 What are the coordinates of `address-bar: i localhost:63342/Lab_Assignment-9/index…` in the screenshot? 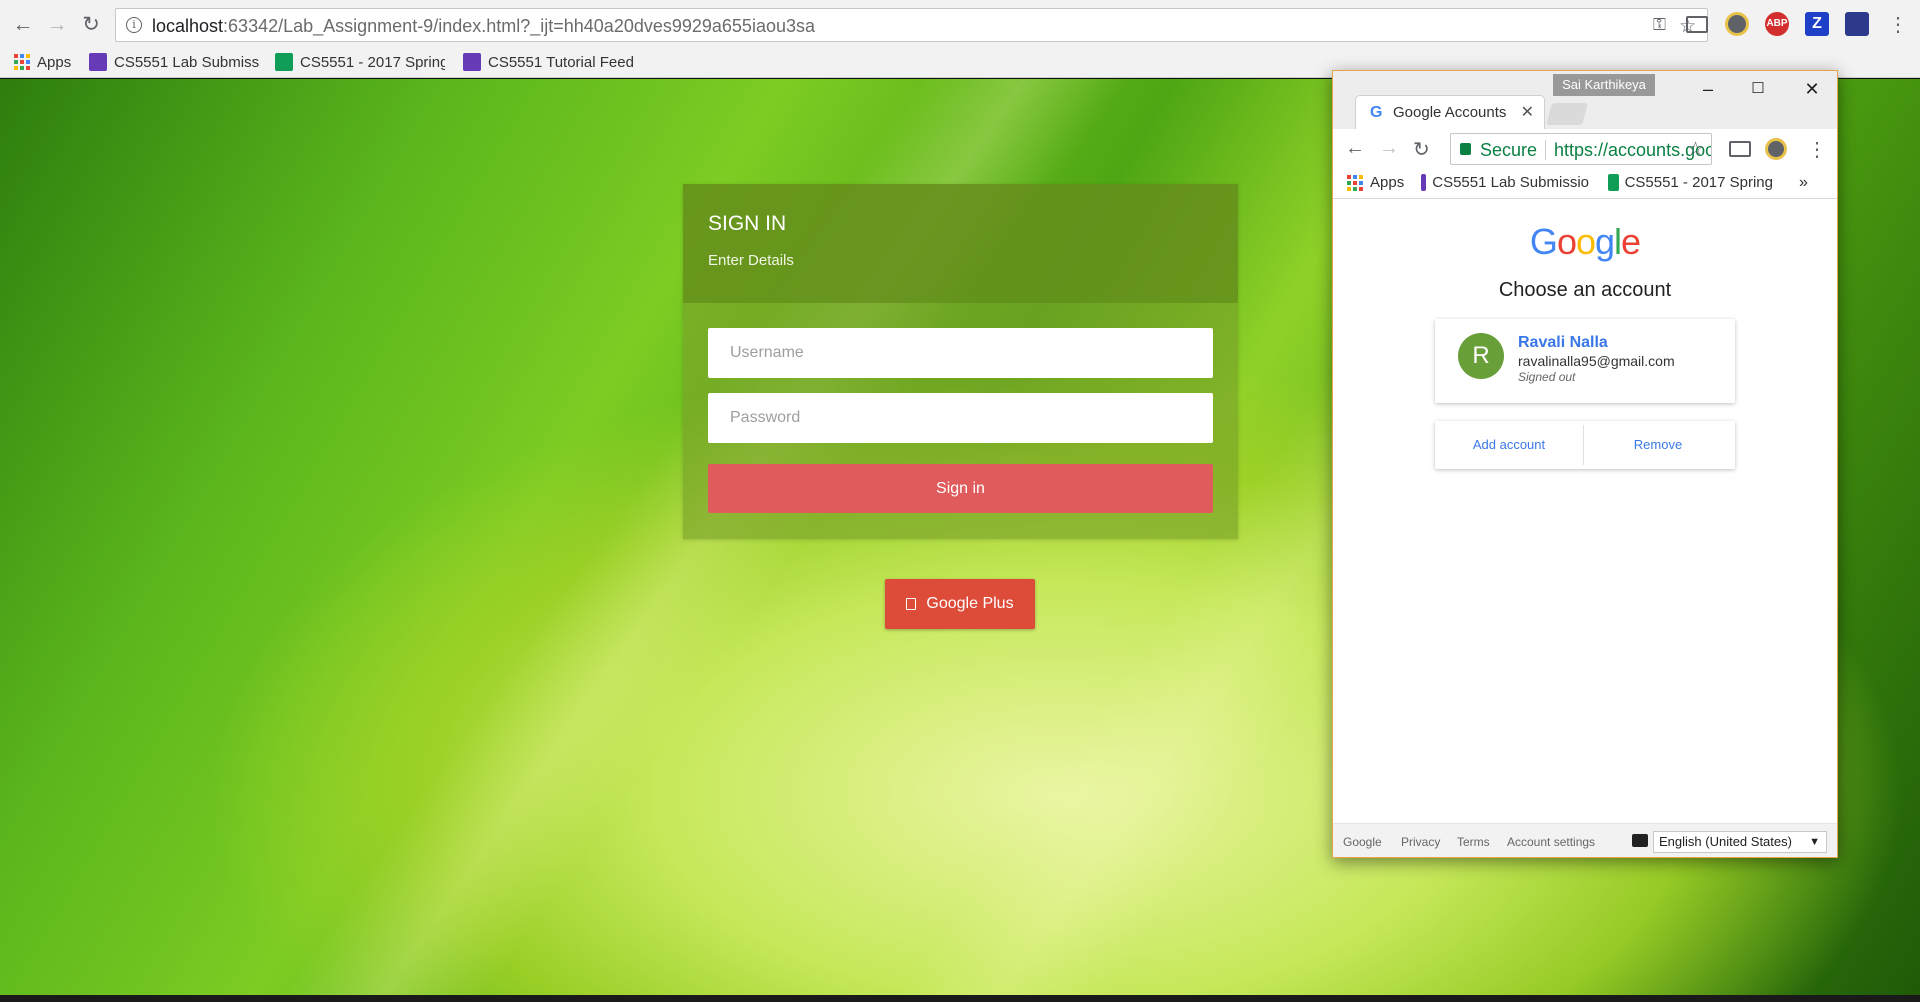 It's located at (911, 25).